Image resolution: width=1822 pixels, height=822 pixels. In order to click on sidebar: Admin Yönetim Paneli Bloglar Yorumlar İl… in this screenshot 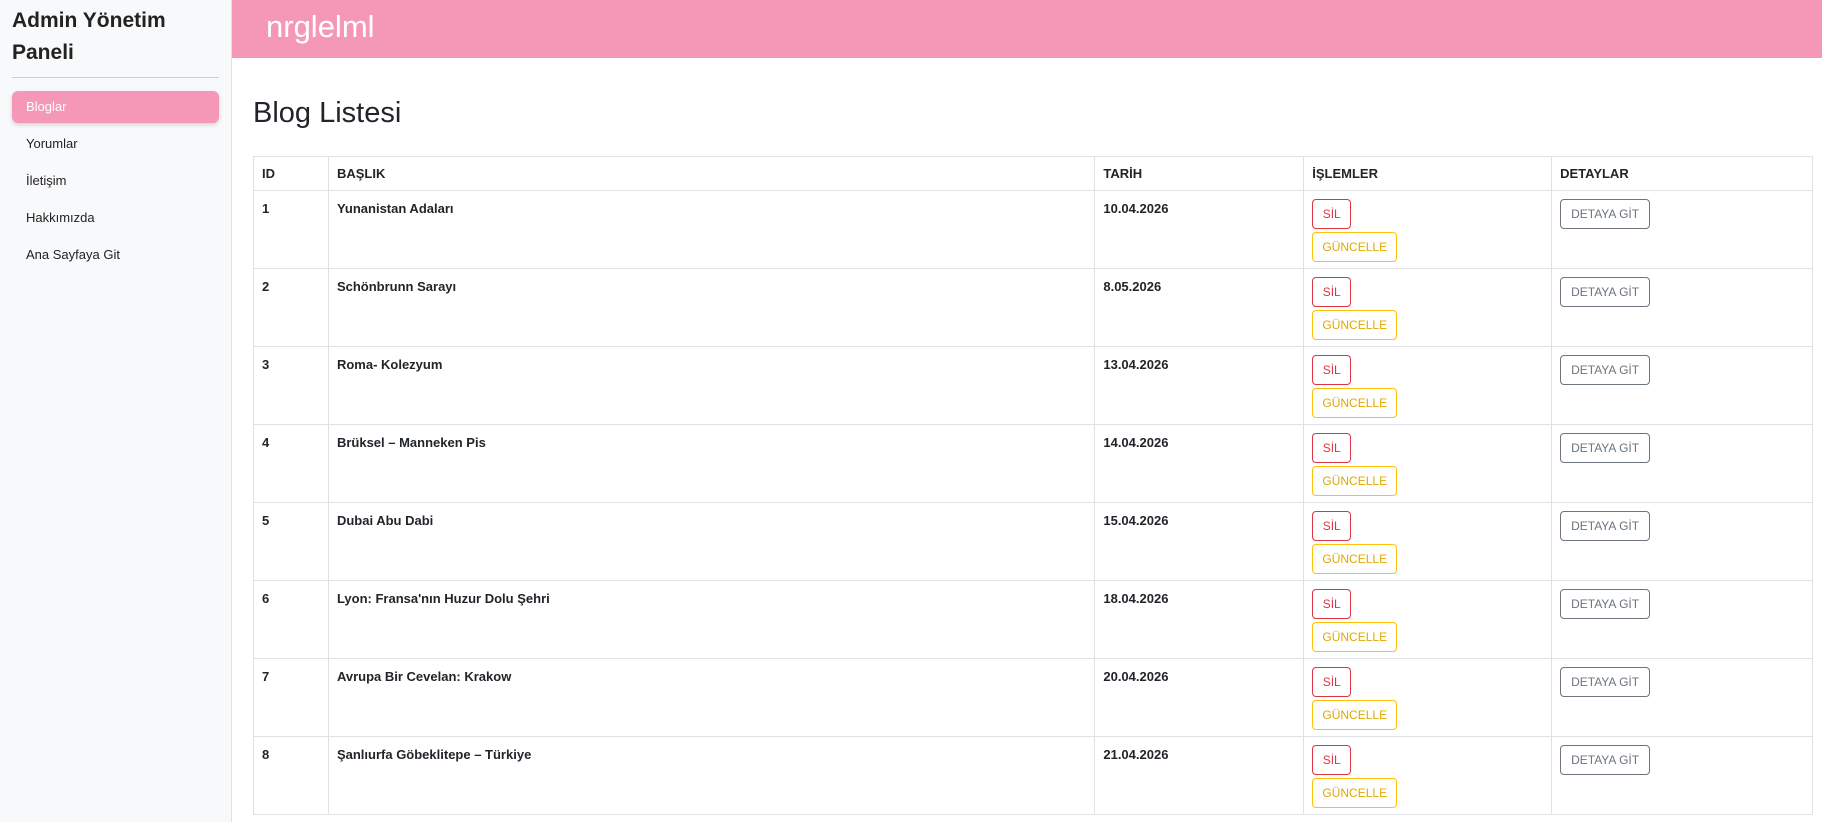, I will do `click(116, 411)`.